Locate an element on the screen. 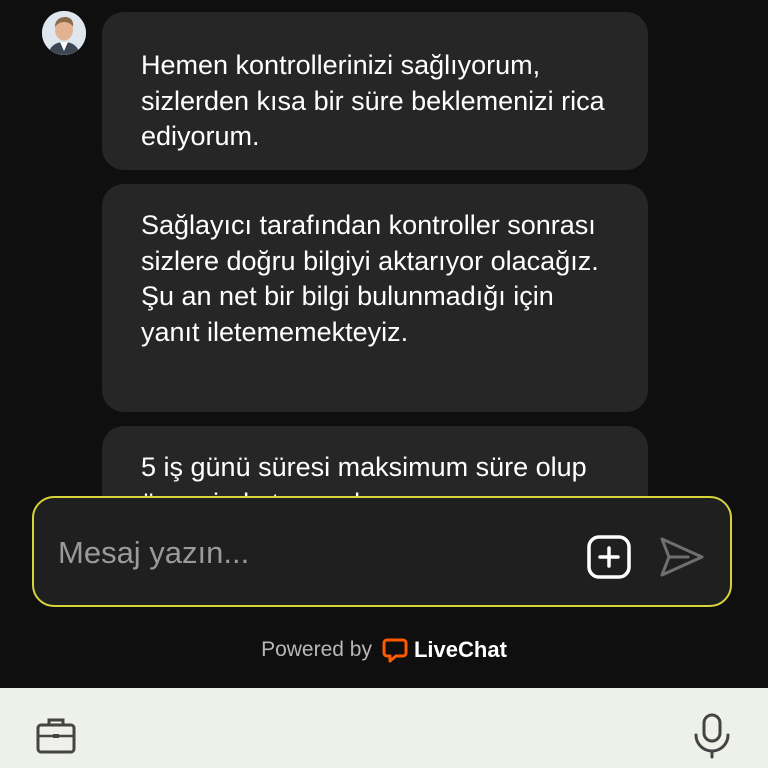 The width and height of the screenshot is (768, 768). powered-by-label: Powered by is located at coordinates (316, 649).